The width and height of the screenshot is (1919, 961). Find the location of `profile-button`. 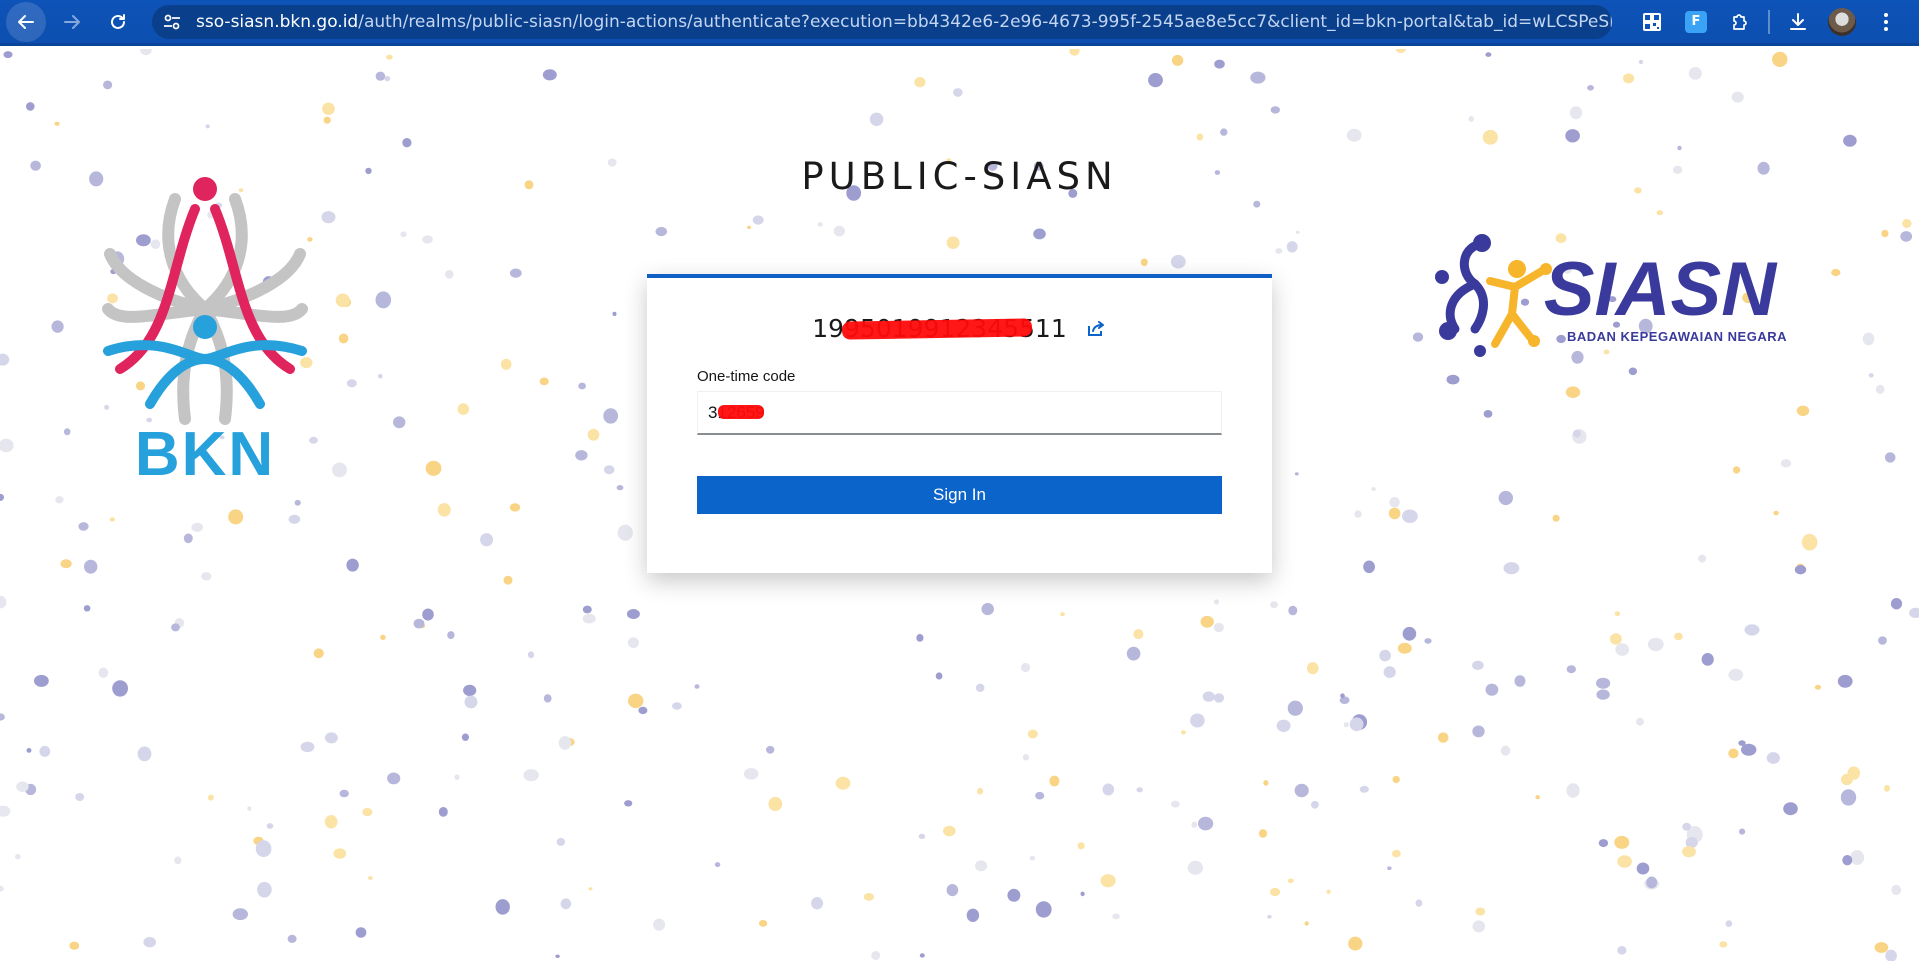

profile-button is located at coordinates (1842, 22).